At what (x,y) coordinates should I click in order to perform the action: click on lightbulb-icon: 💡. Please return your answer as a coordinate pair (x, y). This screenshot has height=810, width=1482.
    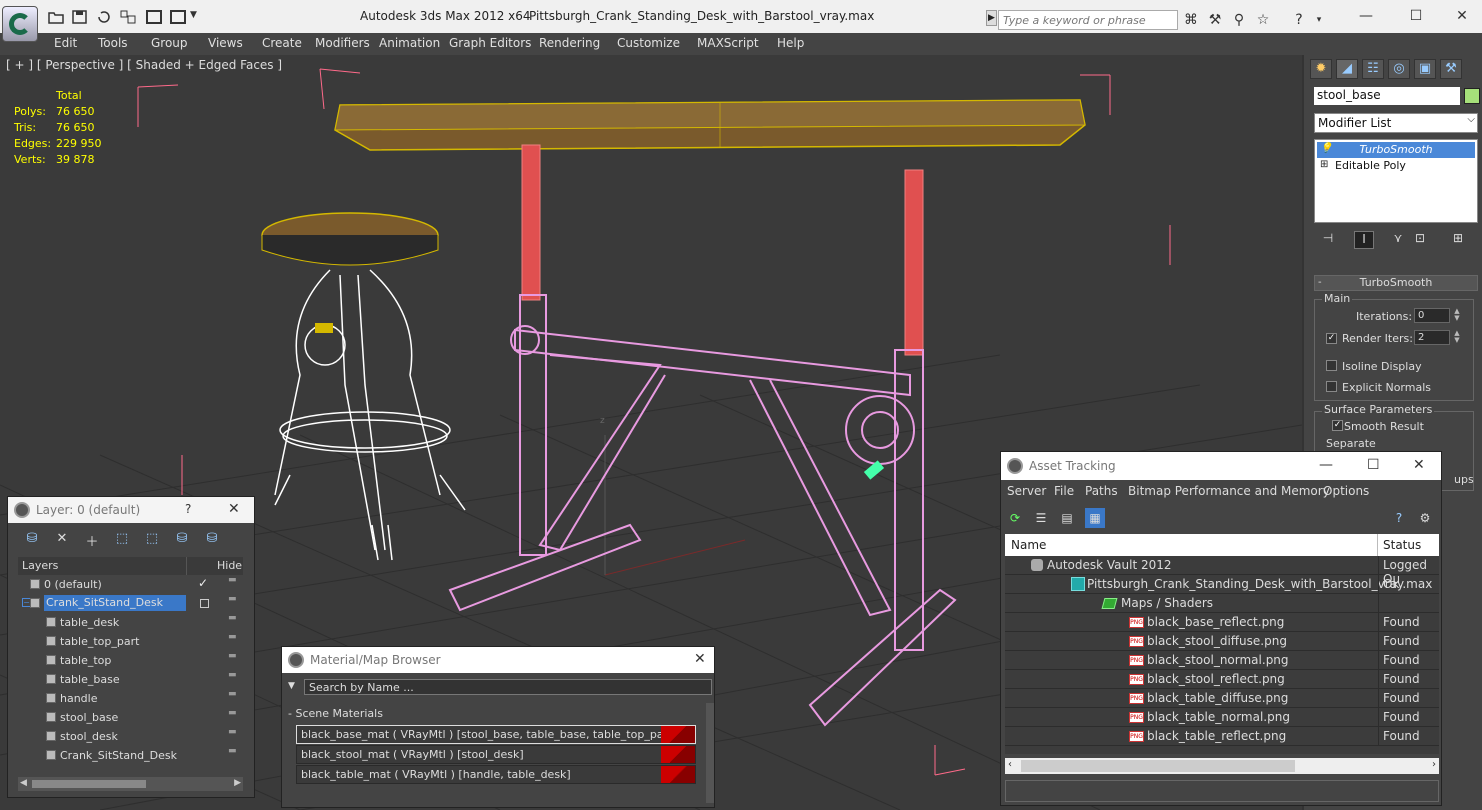
    Looking at the image, I should click on (1326, 149).